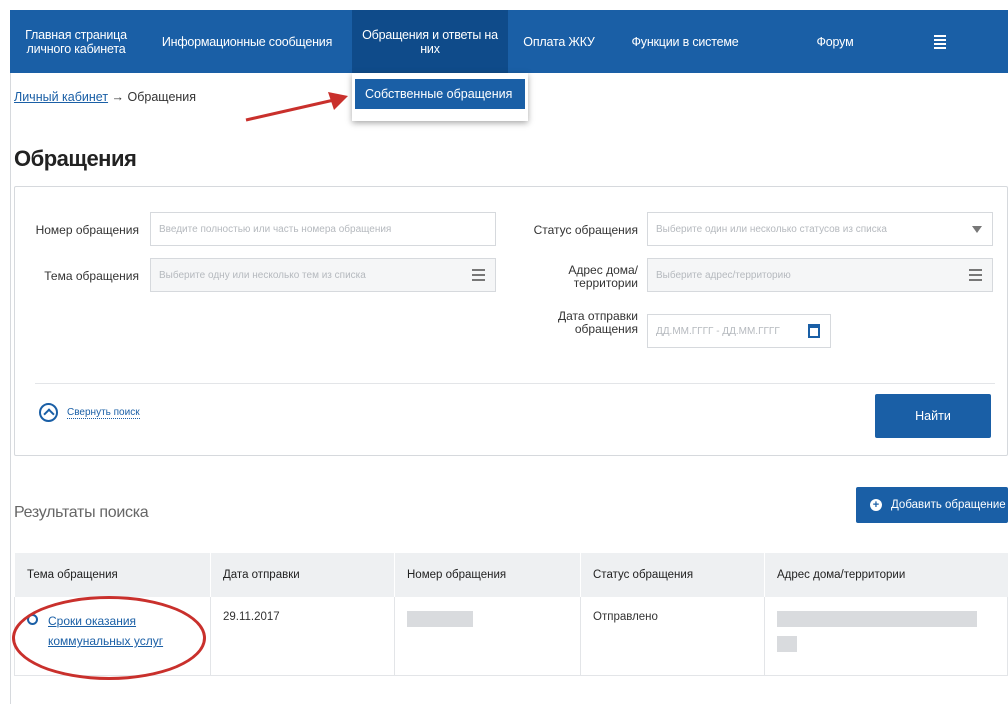 This screenshot has width=1008, height=704. Describe the element at coordinates (10, 388) in the screenshot. I see `page-left-border` at that location.